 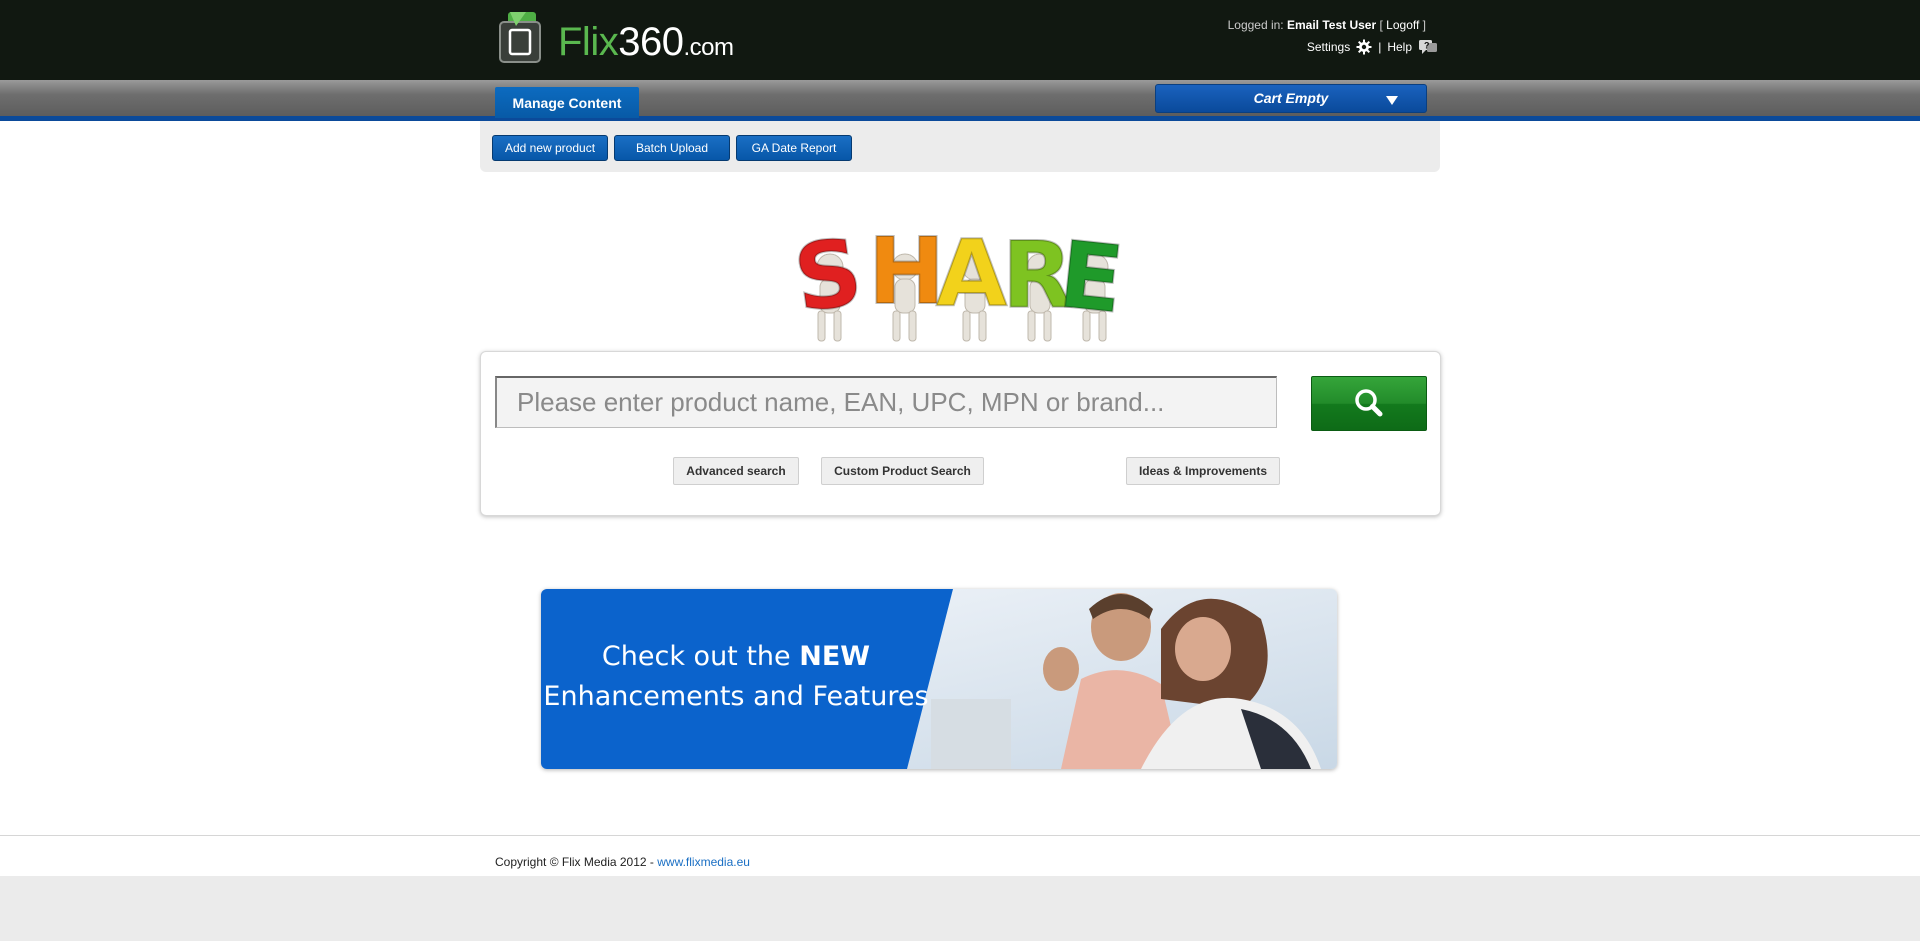 I want to click on search-button, so click(x=1369, y=403).